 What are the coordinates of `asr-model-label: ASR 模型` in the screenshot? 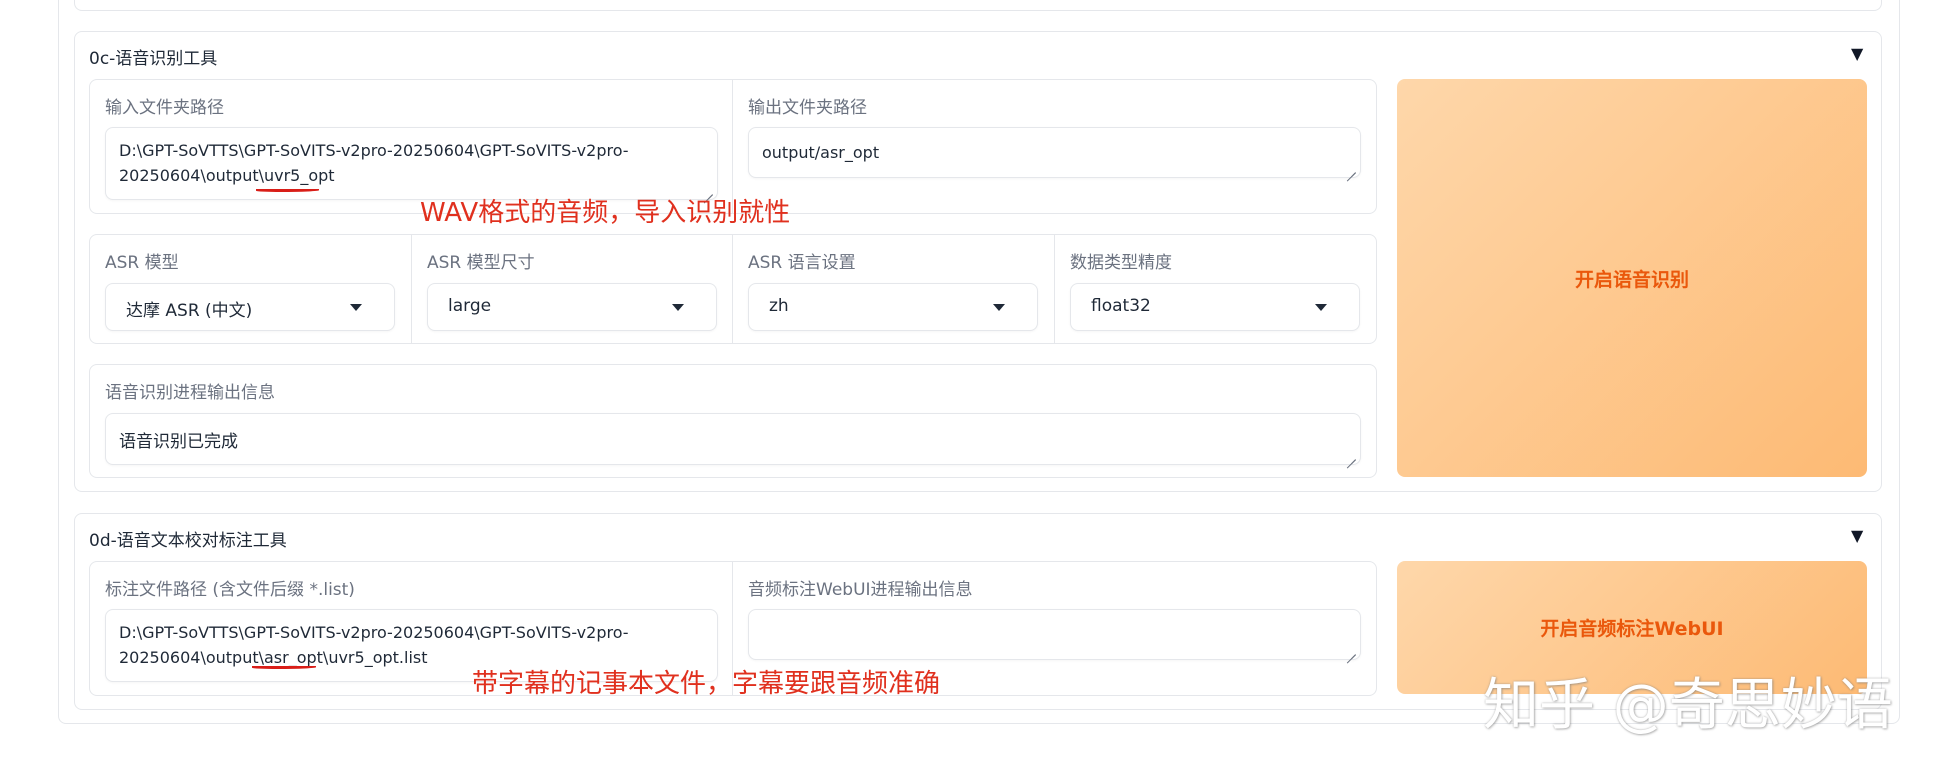 It's located at (142, 263).